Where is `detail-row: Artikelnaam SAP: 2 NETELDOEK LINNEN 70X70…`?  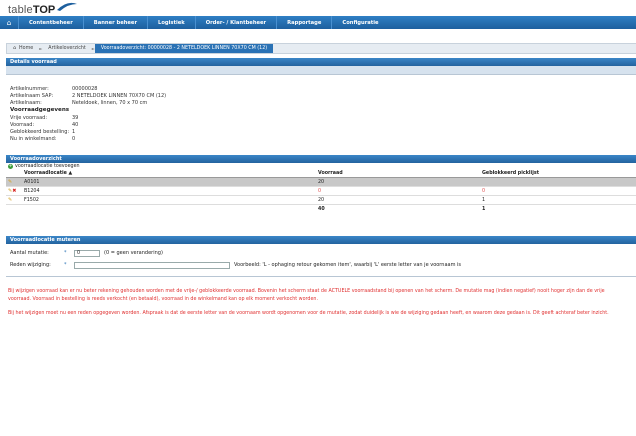
detail-row: Artikelnaam SAP: 2 NETELDOEK LINNEN 70X70… is located at coordinates (321, 95).